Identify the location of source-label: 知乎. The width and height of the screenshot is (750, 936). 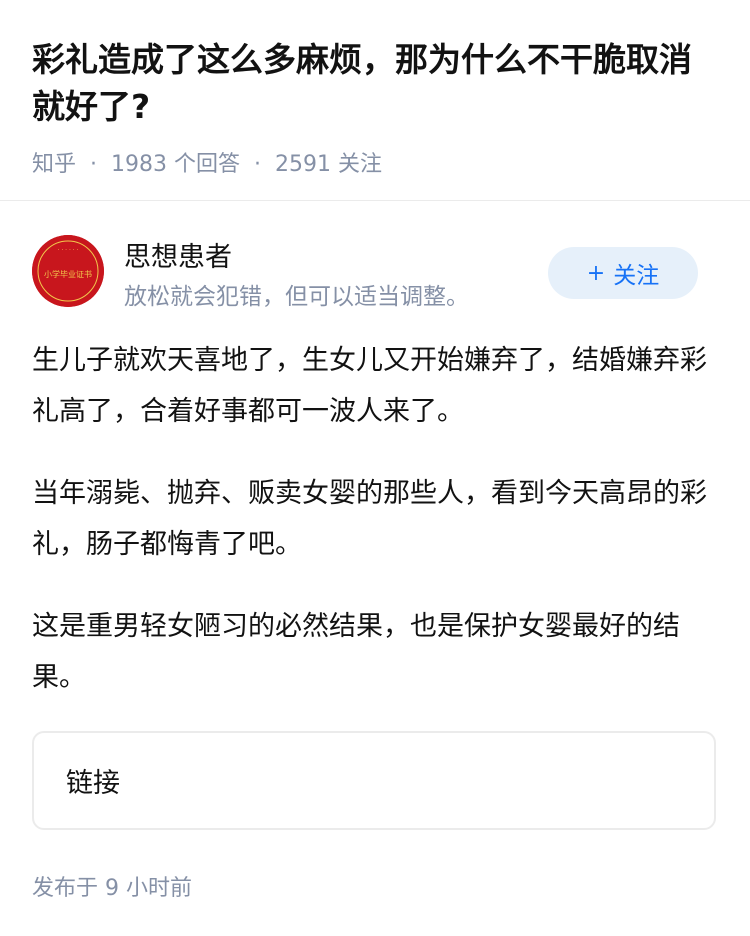
(54, 164).